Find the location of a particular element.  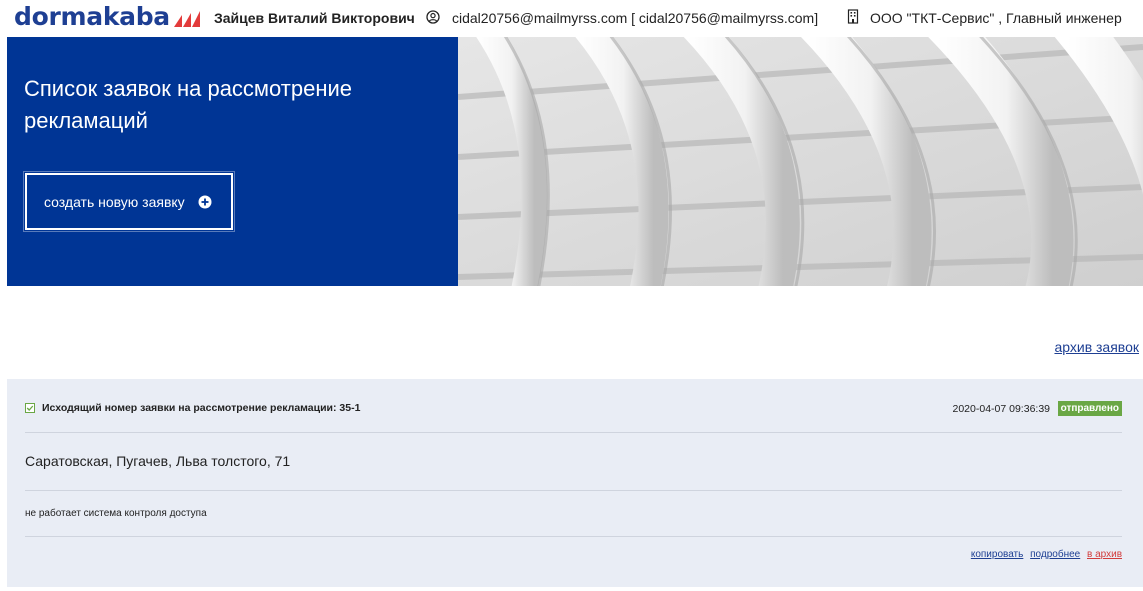

request-actions: копировать подробнее в архив is located at coordinates (1044, 554).